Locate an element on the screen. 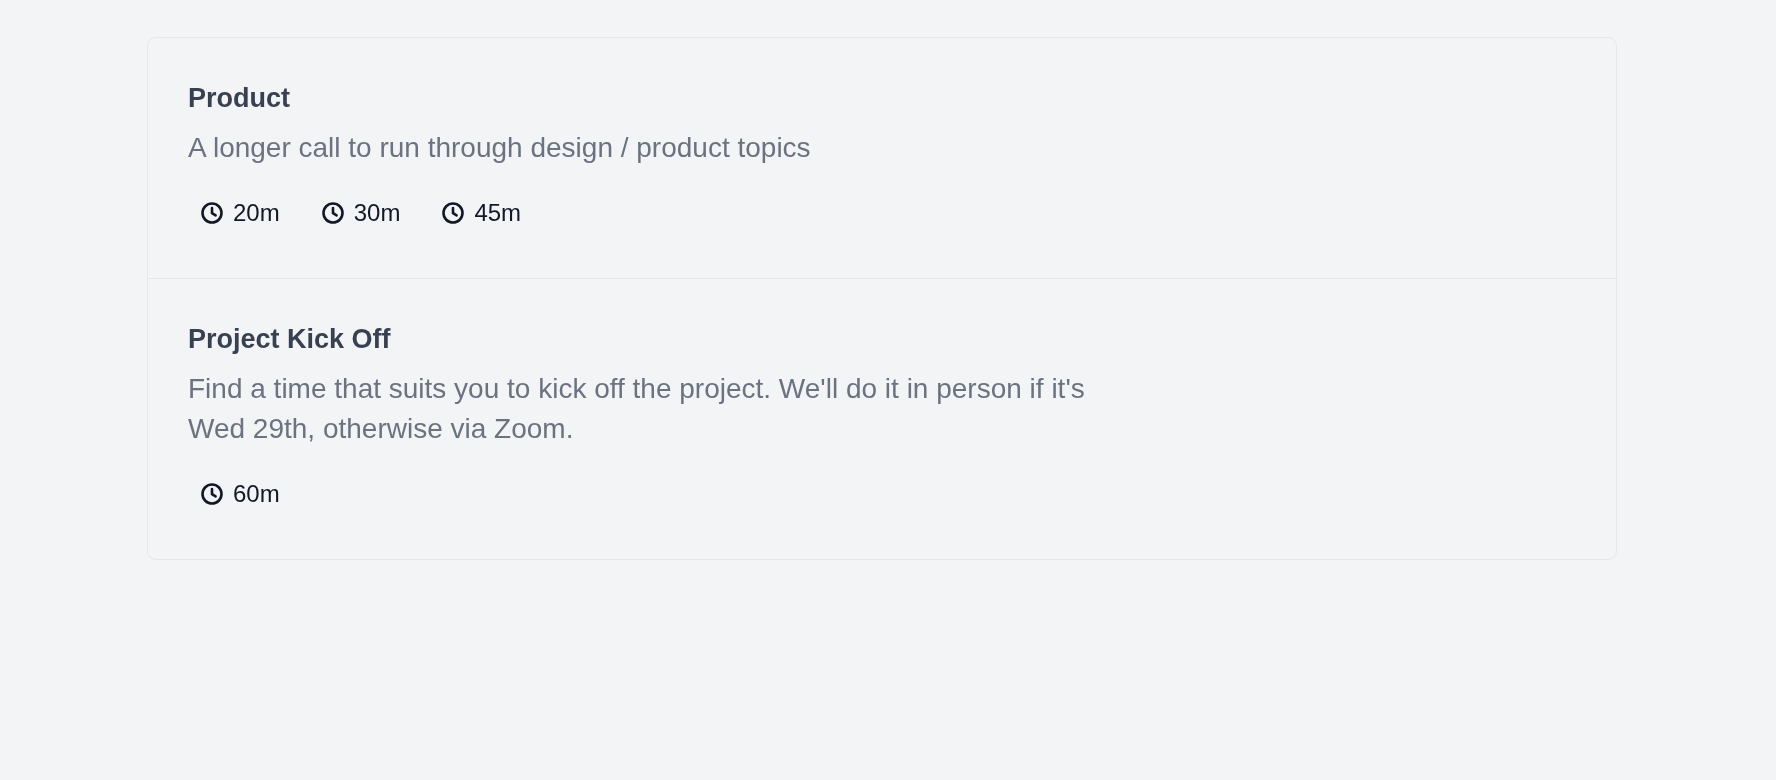 Image resolution: width=1776 pixels, height=780 pixels. event-description: A longer call to run through design / product topics is located at coordinates (499, 148).